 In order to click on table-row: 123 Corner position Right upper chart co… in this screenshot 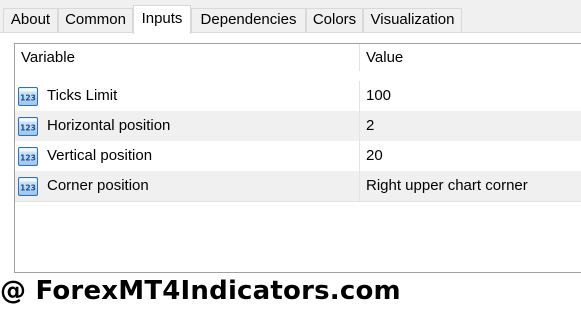, I will do `click(298, 186)`.